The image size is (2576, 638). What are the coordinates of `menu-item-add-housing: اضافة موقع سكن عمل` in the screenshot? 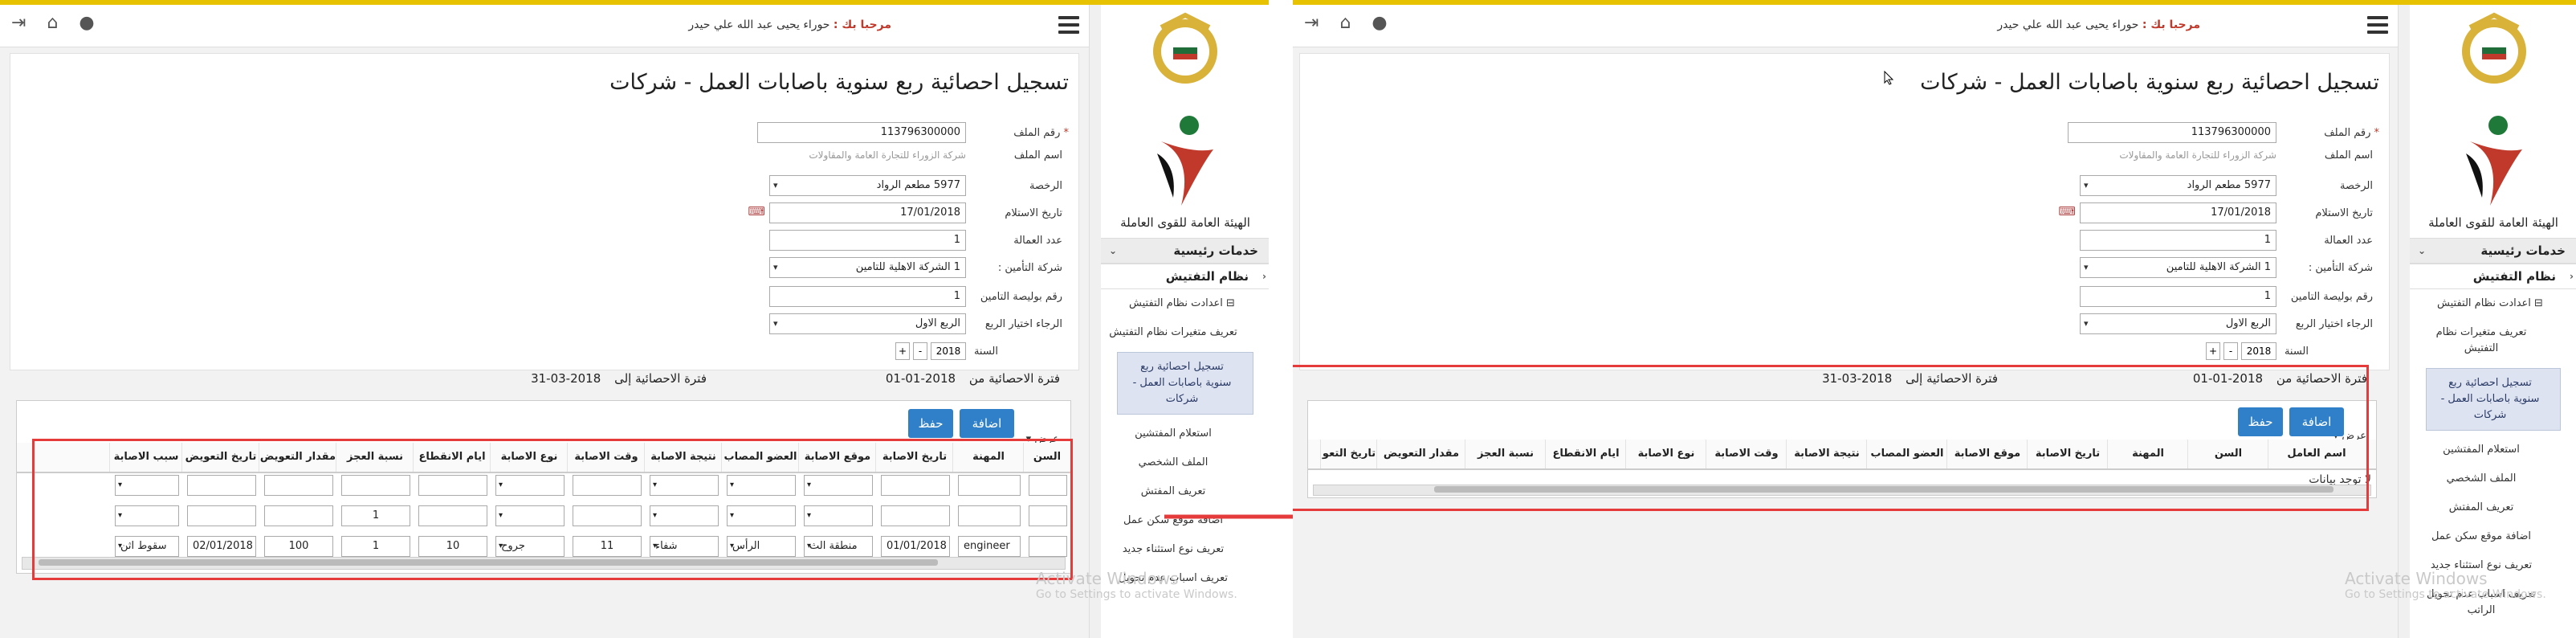 It's located at (2493, 536).